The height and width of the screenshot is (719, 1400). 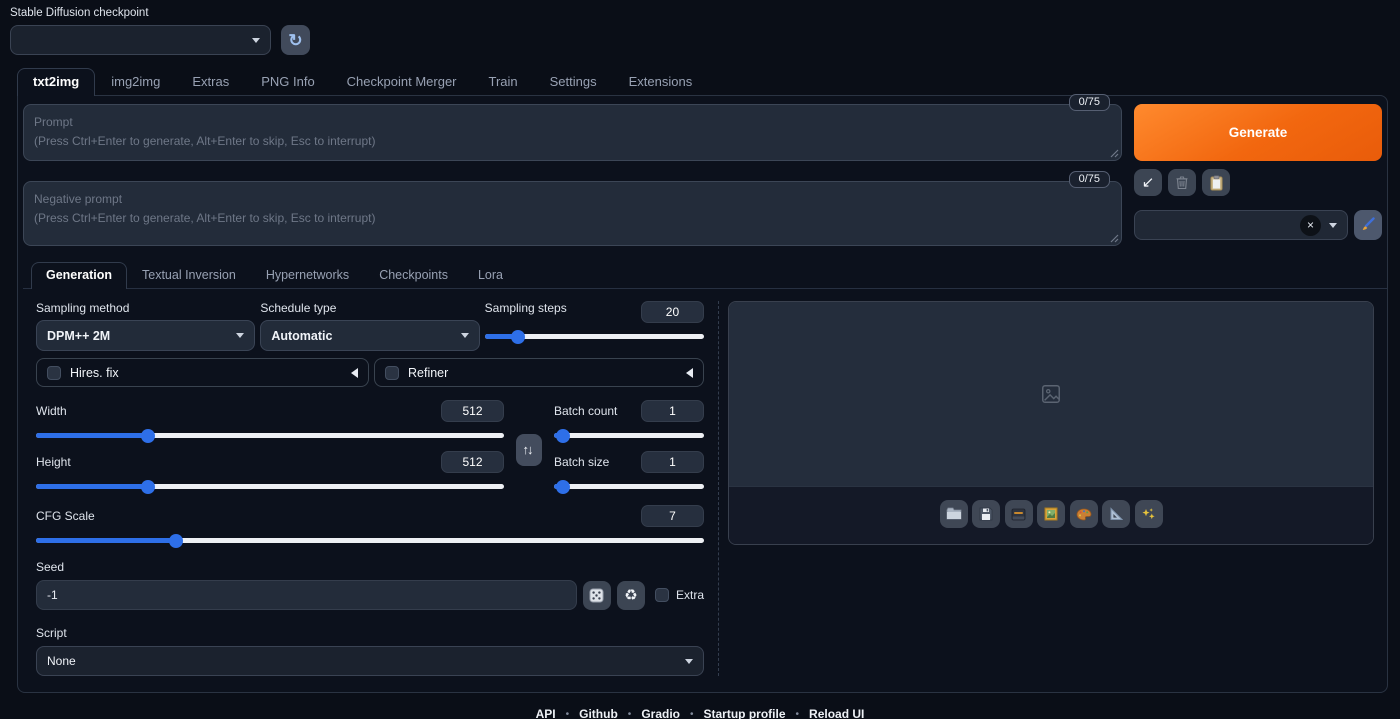 I want to click on sampling-method-dropdown: DPM++ 2M, so click(x=146, y=335).